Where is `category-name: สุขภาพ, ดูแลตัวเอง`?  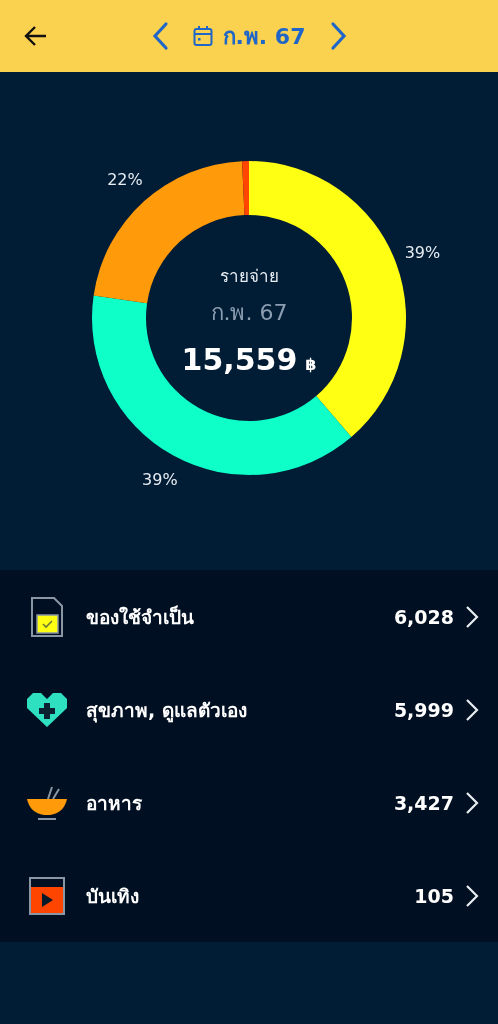
category-name: สุขภาพ, ดูแลตัวเอง is located at coordinates (167, 711).